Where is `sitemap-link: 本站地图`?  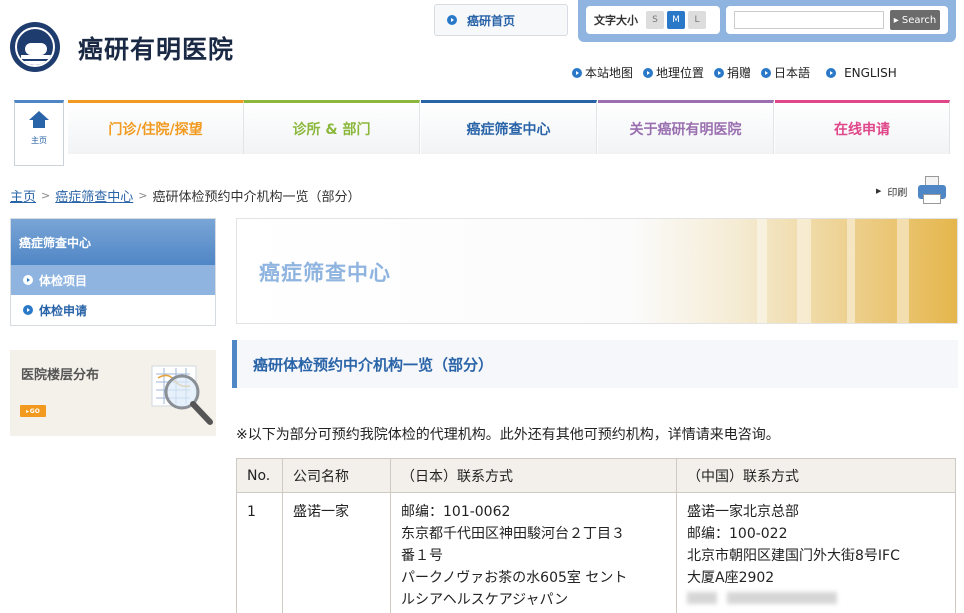 sitemap-link: 本站地图 is located at coordinates (602, 72).